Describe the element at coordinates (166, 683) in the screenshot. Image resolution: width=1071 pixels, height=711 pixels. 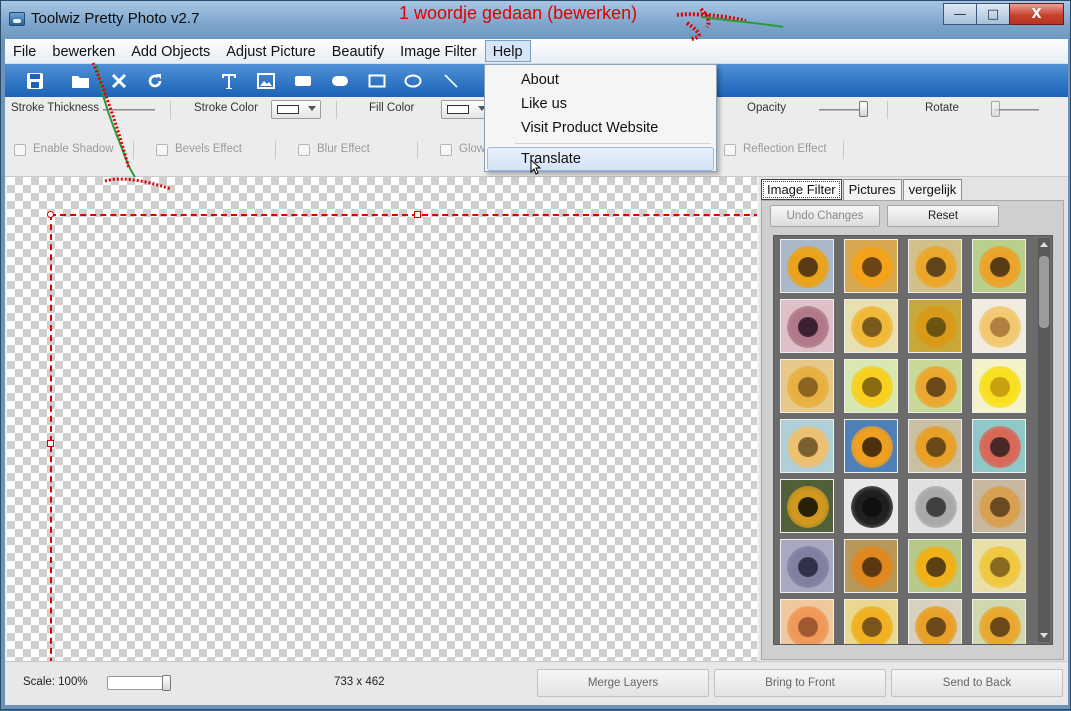
I see `scale-slider-thumb` at that location.